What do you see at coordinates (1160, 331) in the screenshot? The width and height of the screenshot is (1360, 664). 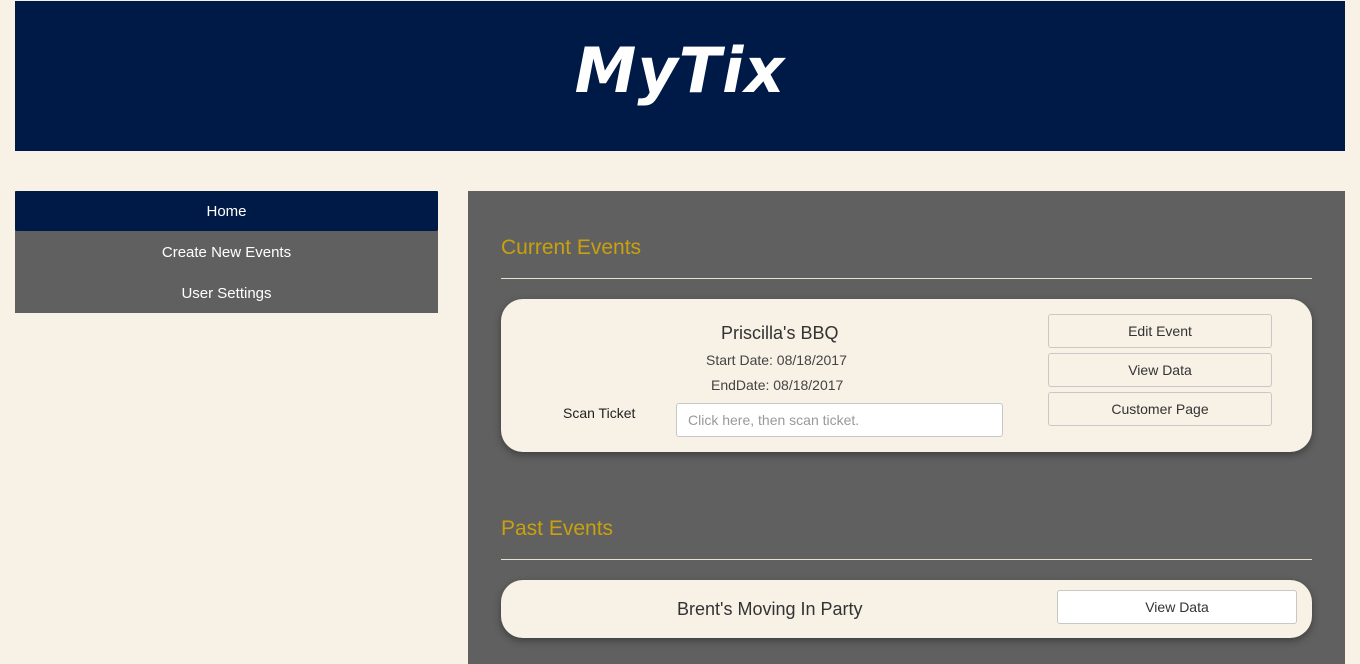 I see `edit-event-button: Edit Event` at bounding box center [1160, 331].